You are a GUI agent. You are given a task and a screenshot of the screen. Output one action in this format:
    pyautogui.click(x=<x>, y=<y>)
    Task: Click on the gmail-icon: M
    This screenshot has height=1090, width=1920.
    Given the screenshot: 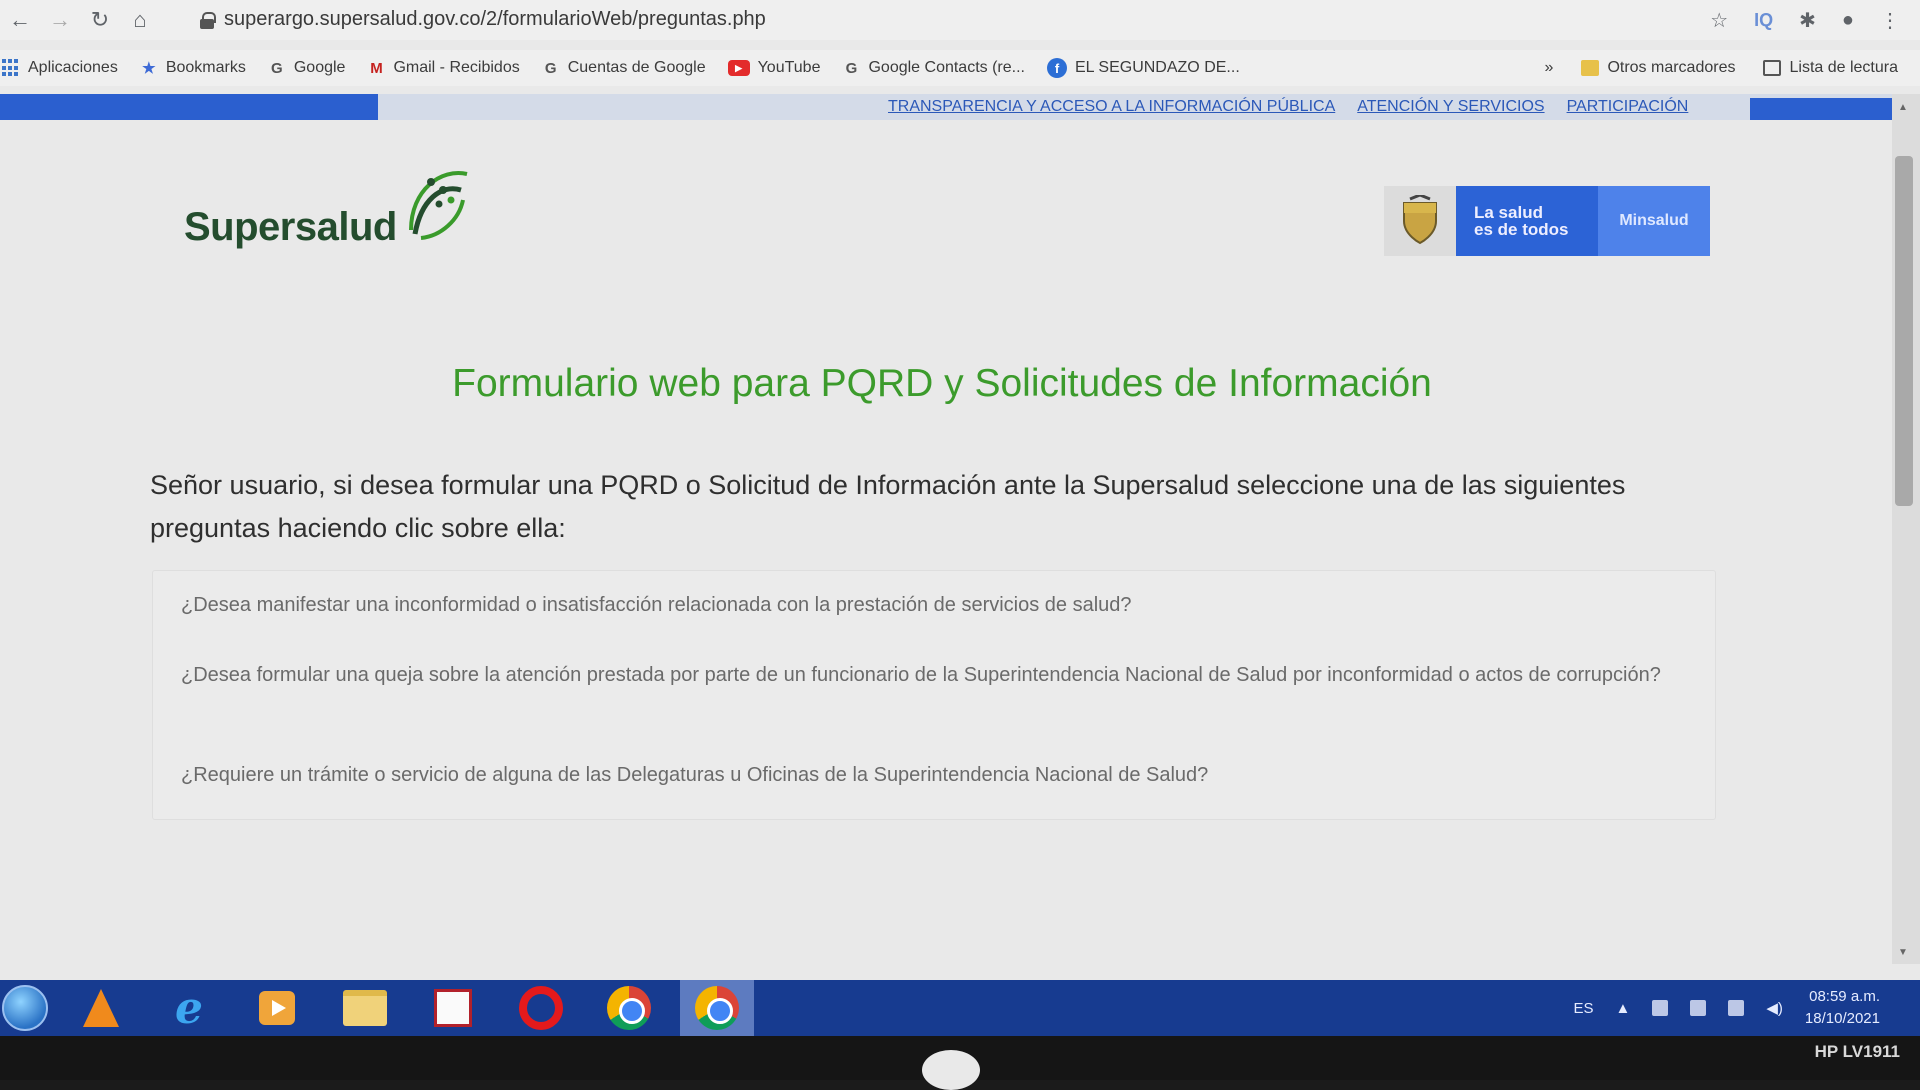 What is the action you would take?
    pyautogui.click(x=376, y=68)
    